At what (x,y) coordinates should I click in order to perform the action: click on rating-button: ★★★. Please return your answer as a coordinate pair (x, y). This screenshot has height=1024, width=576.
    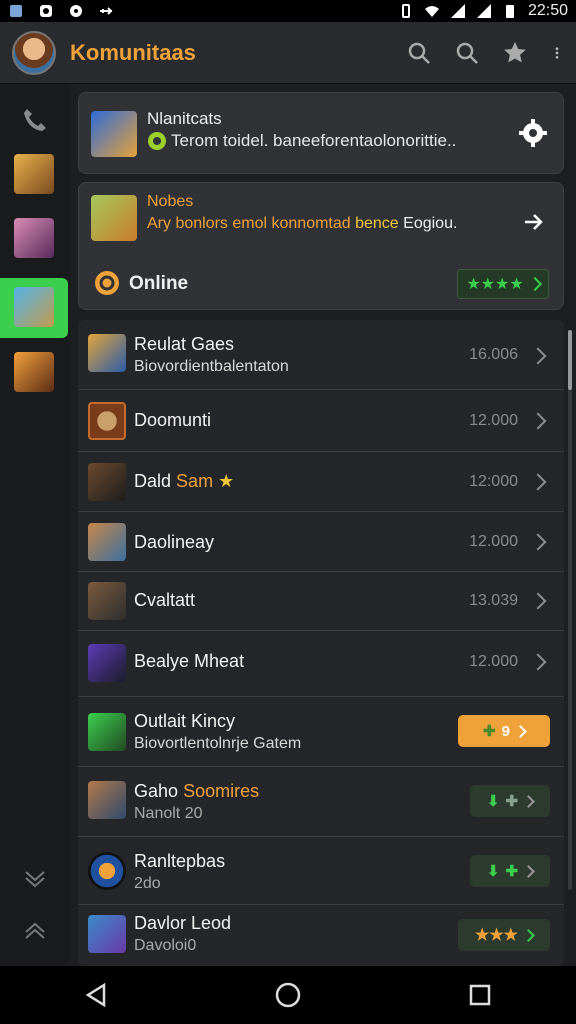
    Looking at the image, I should click on (504, 935).